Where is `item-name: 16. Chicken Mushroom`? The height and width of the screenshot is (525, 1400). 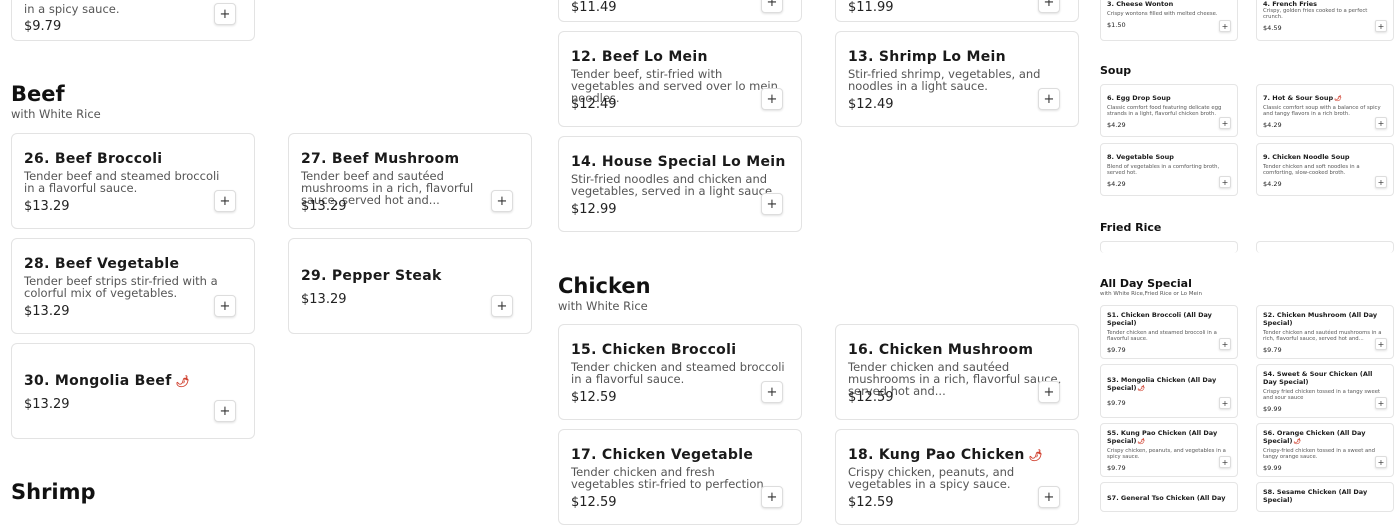 item-name: 16. Chicken Mushroom is located at coordinates (941, 350).